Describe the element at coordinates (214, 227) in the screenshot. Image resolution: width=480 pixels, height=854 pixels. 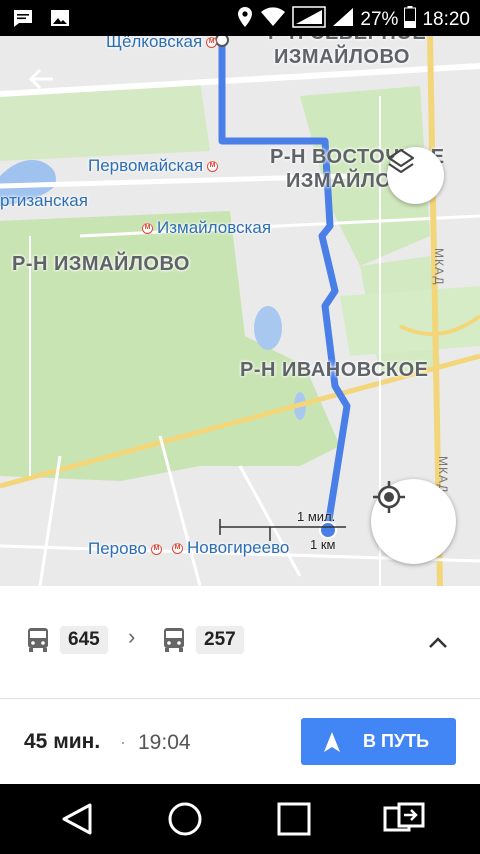
I see `metro-label: Измайловская` at that location.